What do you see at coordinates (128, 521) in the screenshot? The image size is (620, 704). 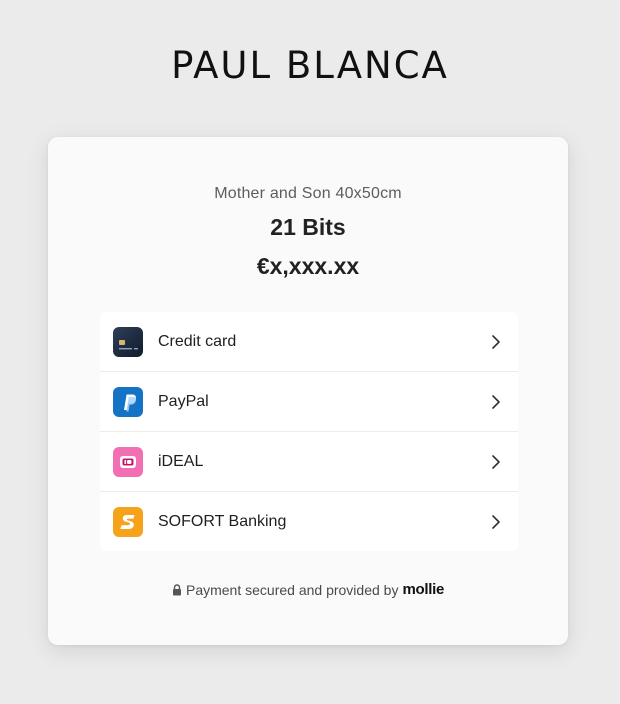 I see `sofort-icon` at bounding box center [128, 521].